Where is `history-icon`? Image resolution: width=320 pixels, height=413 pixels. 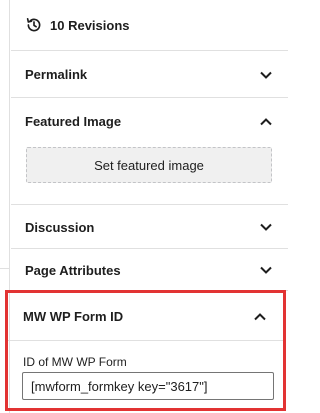 history-icon is located at coordinates (34, 25).